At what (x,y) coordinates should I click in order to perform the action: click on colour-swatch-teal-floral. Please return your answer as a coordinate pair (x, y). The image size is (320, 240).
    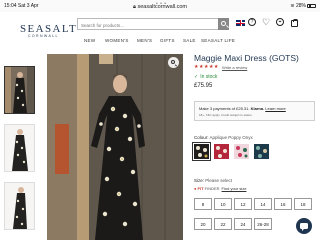
    Looking at the image, I should click on (261, 151).